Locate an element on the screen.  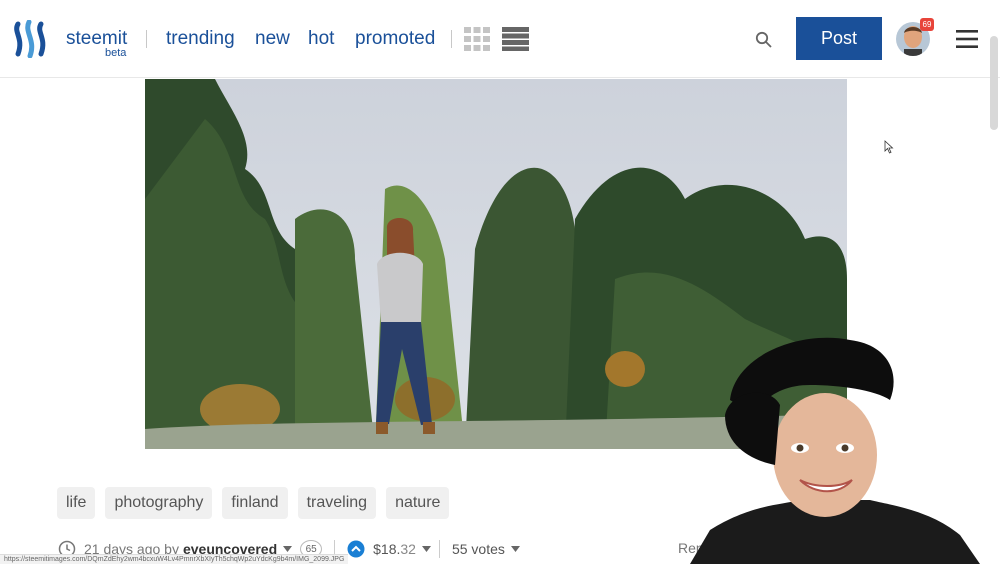
nav-new: new is located at coordinates (272, 39).